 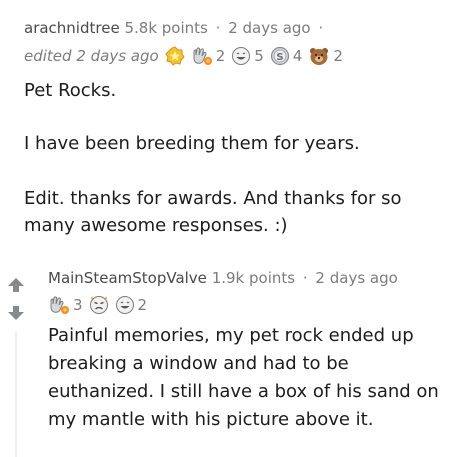 I want to click on comment-edited-awards-row: edited 2 days ago 2 5 S 4 2, so click(x=183, y=56).